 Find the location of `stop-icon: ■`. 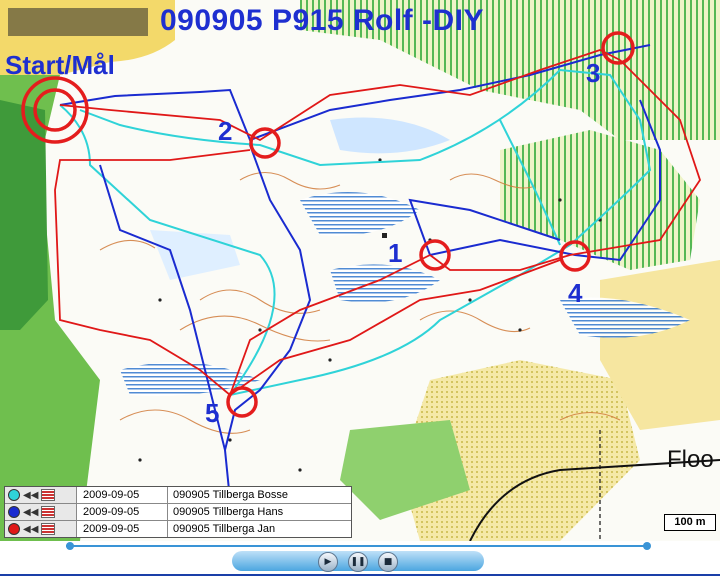

stop-icon: ■ is located at coordinates (388, 562).